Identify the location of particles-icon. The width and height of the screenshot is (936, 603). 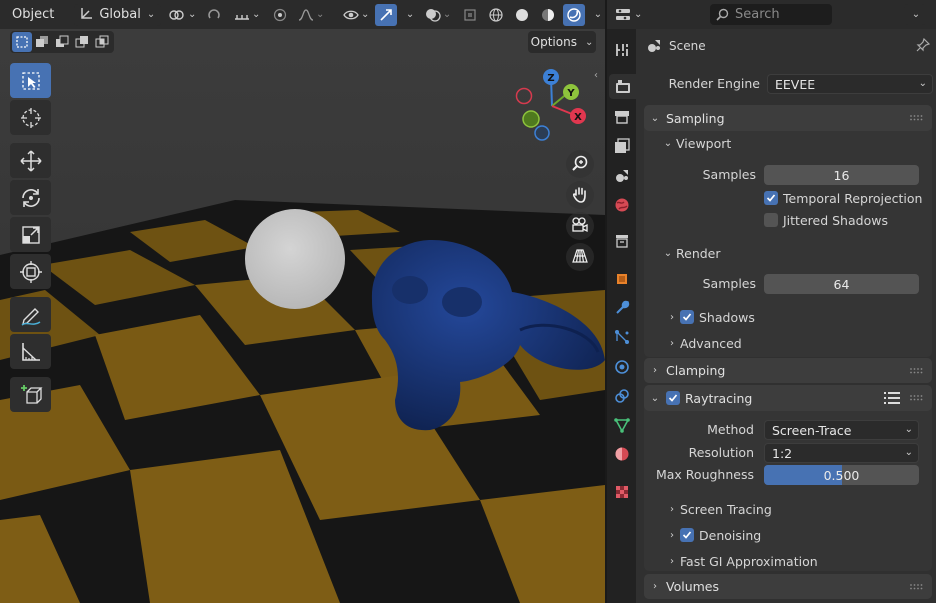
(621, 336).